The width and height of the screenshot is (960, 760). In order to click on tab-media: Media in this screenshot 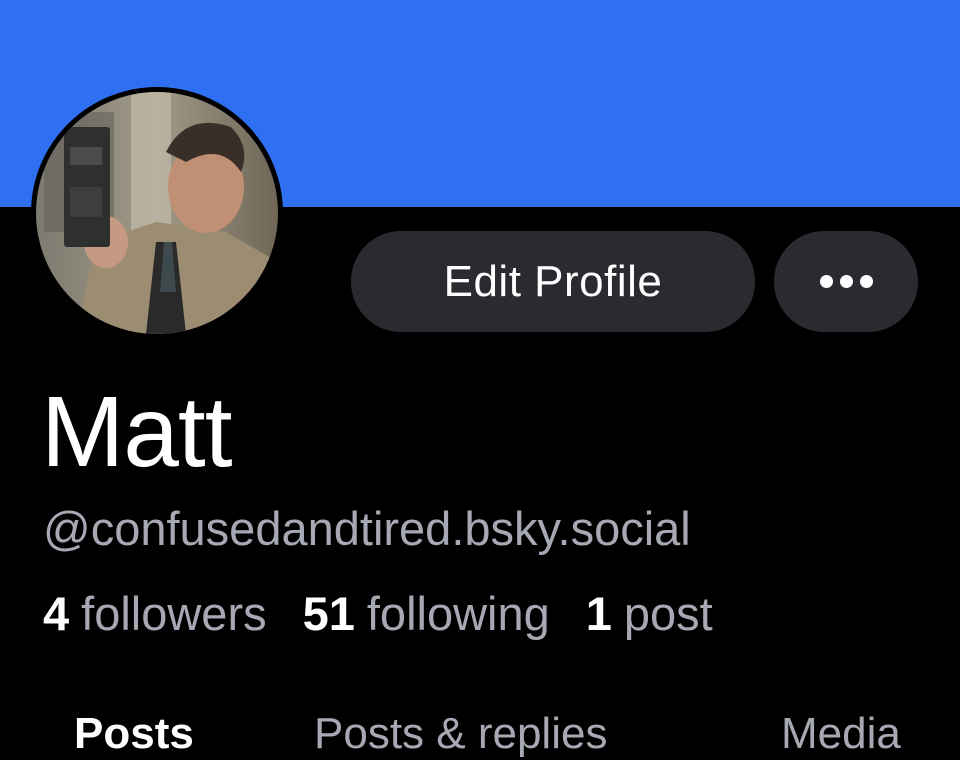, I will do `click(841, 734)`.